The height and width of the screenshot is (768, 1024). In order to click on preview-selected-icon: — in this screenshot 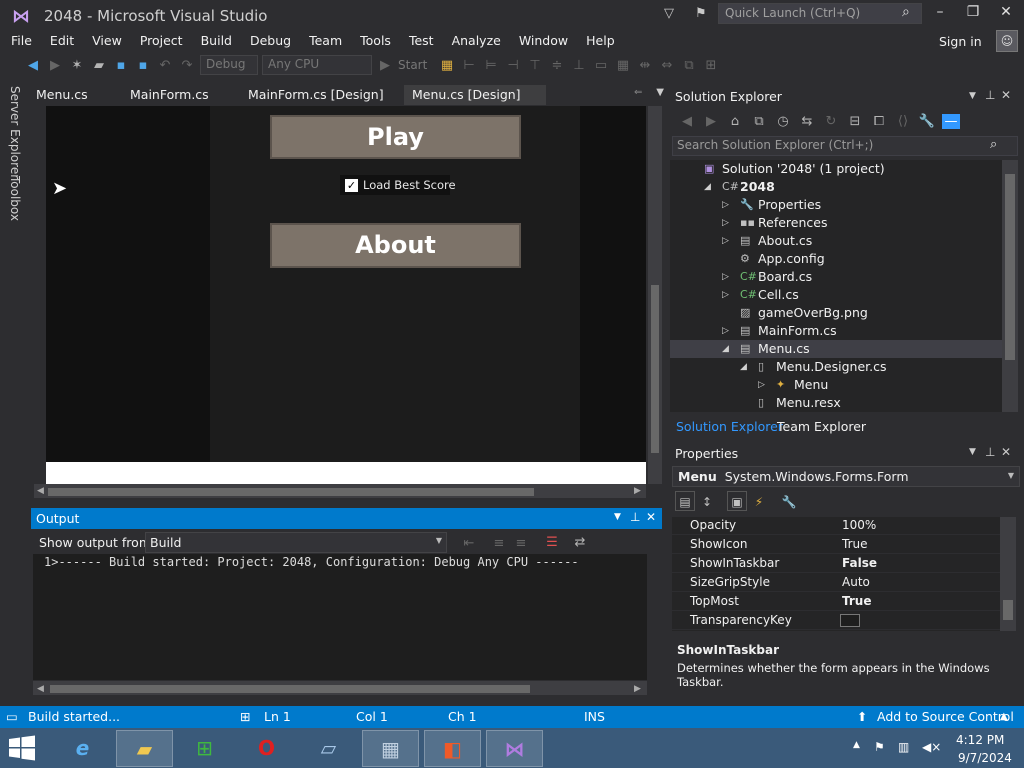, I will do `click(951, 121)`.